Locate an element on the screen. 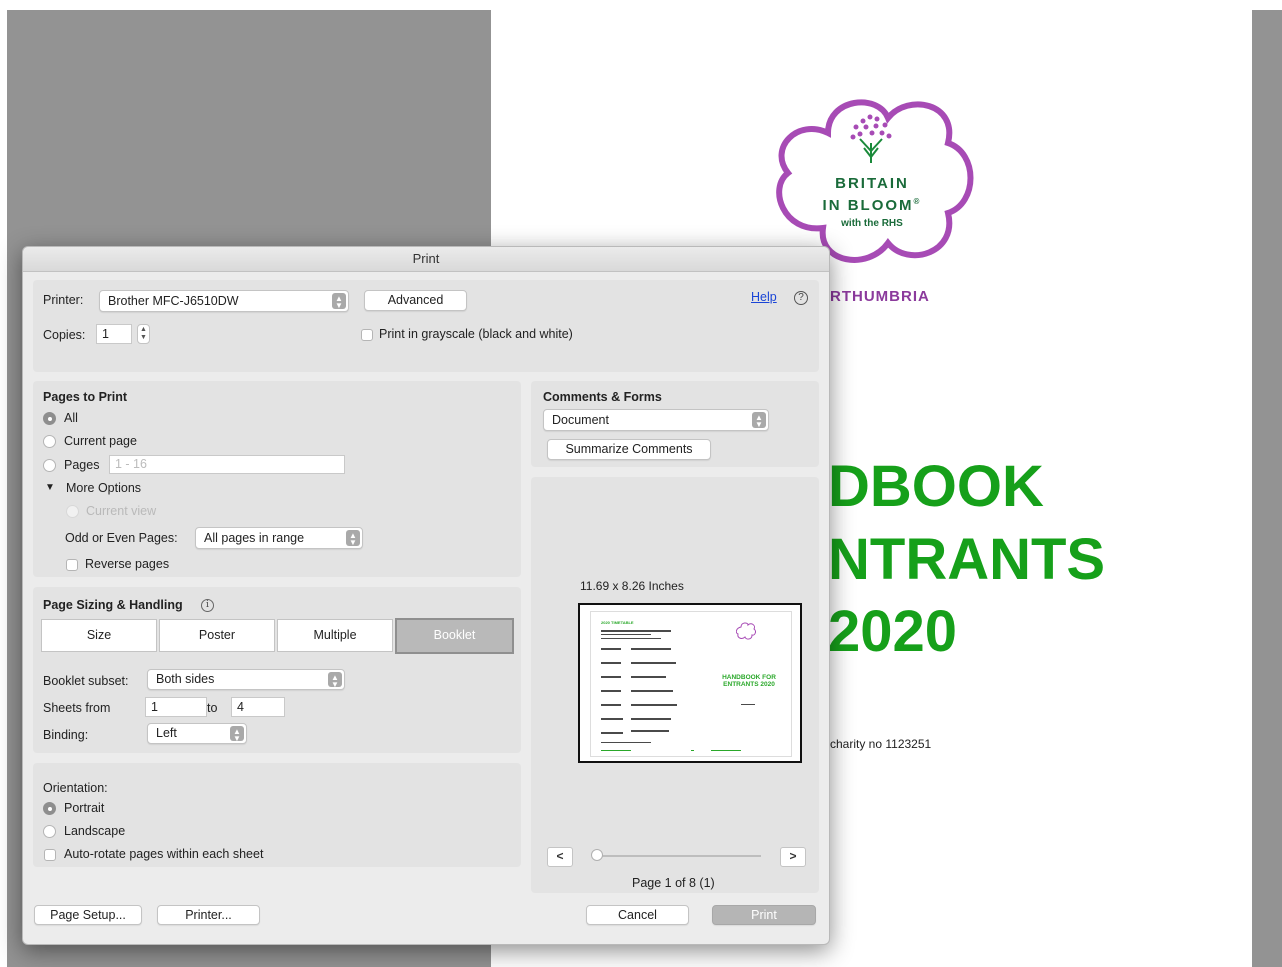 The height and width of the screenshot is (967, 1282). binding-select: Left ▲ ▼ is located at coordinates (197, 733).